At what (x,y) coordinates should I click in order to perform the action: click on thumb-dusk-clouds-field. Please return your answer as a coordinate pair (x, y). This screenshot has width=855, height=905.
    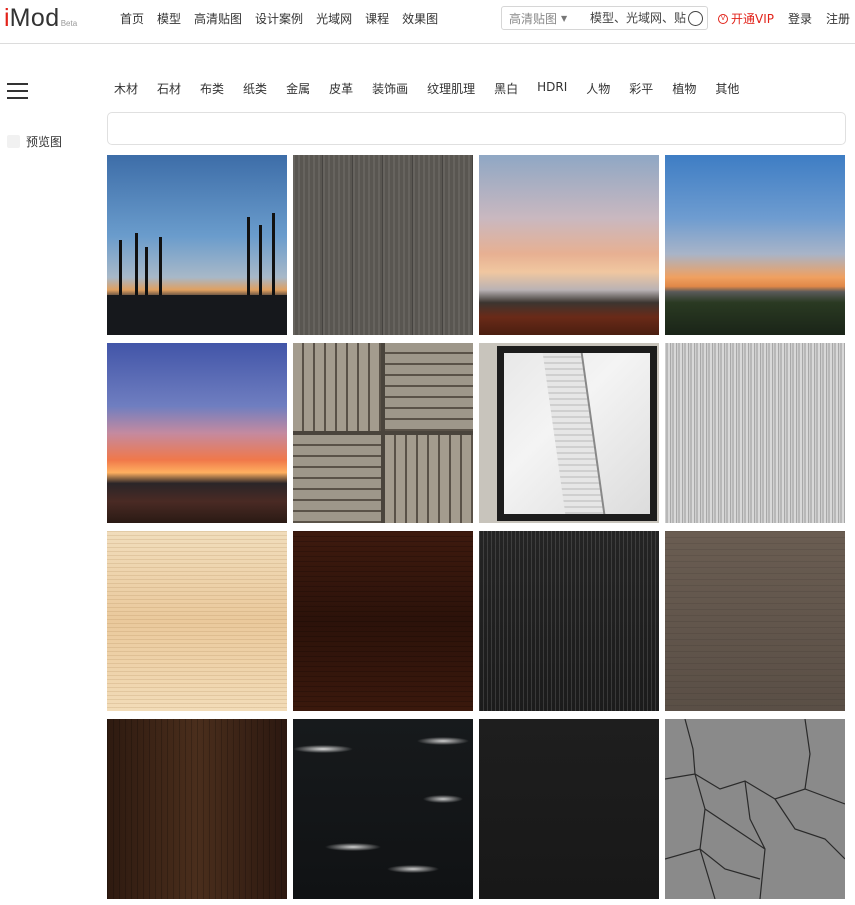
    Looking at the image, I should click on (569, 245).